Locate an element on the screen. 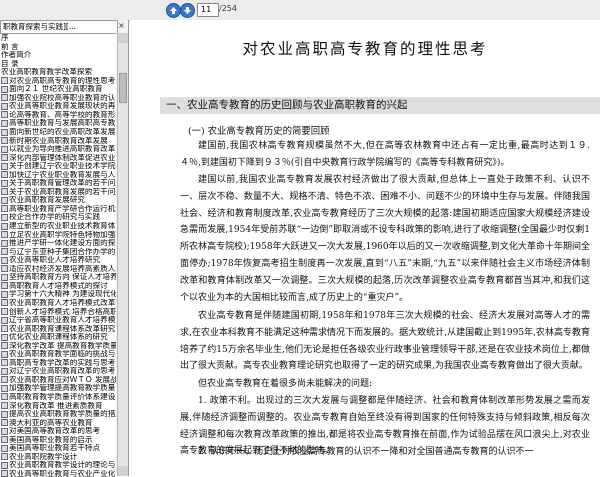  bookmark-label: 坚持高职教育方向 保证人才培养质量 is located at coordinates (62, 277).